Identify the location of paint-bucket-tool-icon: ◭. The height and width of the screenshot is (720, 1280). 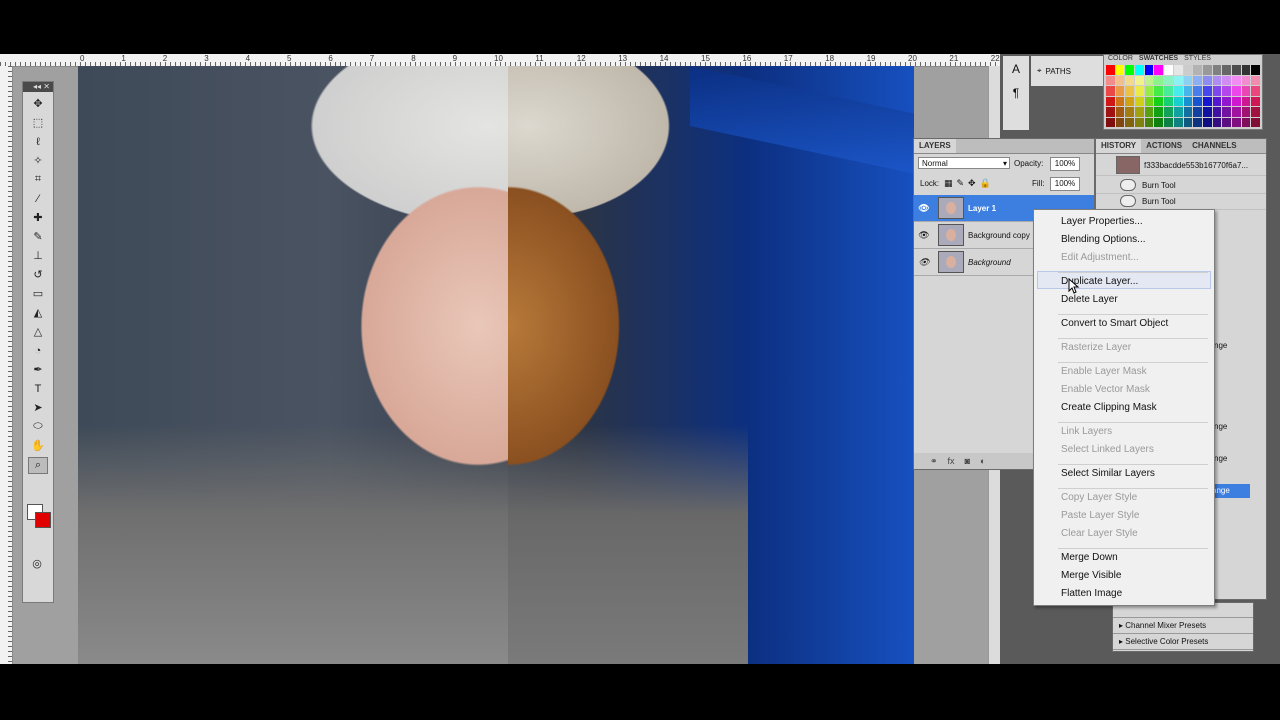
(38, 312).